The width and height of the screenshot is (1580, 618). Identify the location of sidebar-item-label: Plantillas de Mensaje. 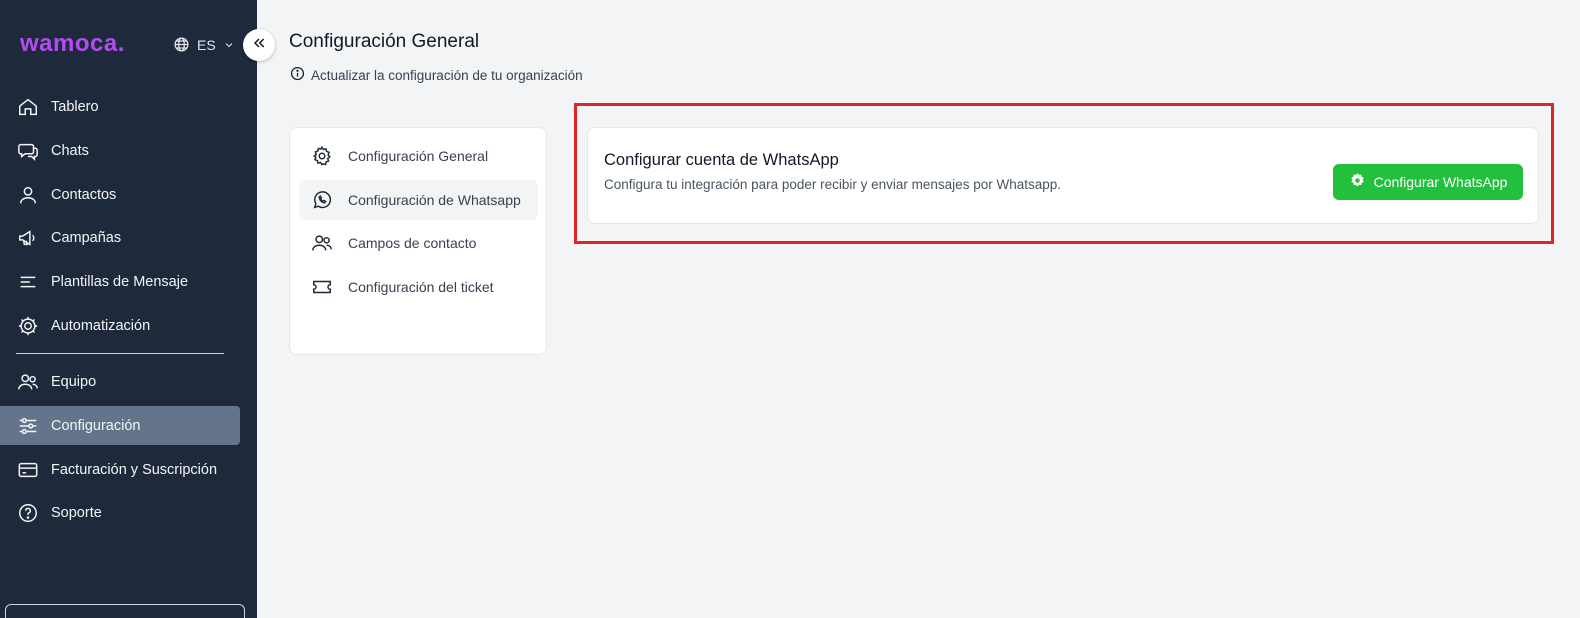
(120, 281).